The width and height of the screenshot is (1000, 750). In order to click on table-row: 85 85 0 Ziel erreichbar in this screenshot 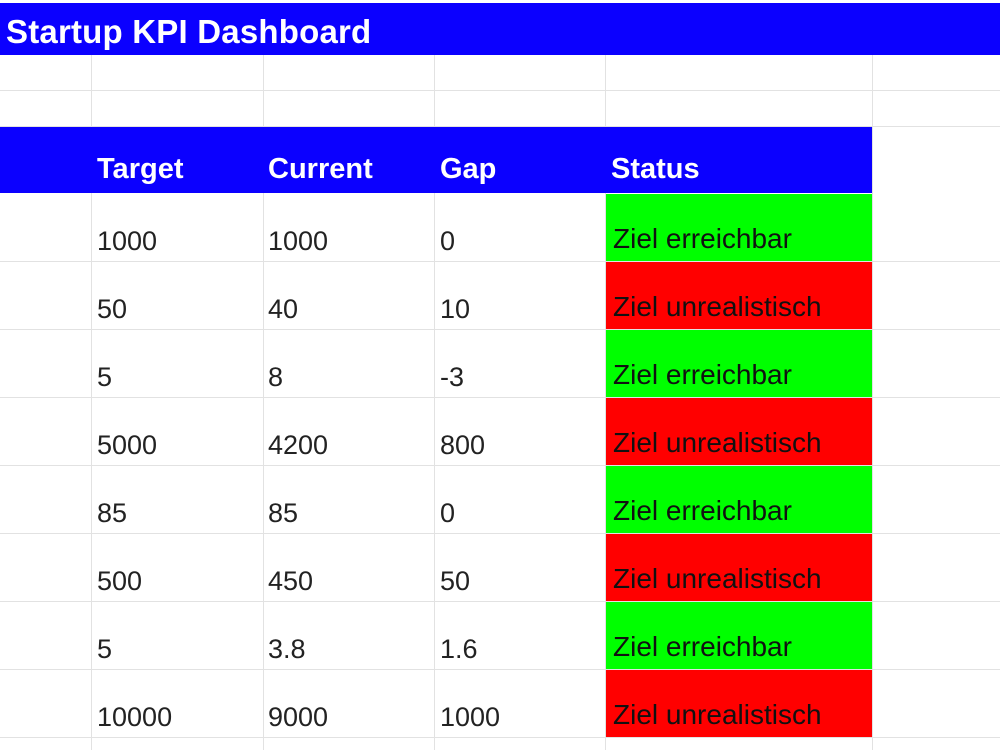, I will do `click(500, 500)`.